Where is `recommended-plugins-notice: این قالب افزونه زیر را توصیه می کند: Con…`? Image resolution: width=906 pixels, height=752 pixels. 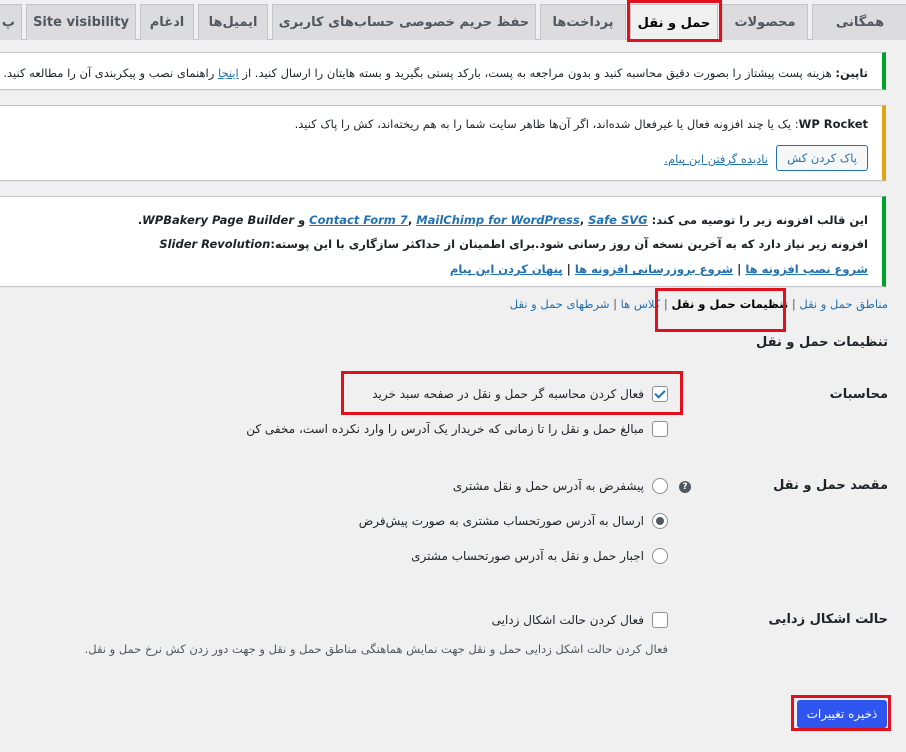 recommended-plugins-notice: این قالب افزونه زیر را توصیه می کند: Con… is located at coordinates (443, 241).